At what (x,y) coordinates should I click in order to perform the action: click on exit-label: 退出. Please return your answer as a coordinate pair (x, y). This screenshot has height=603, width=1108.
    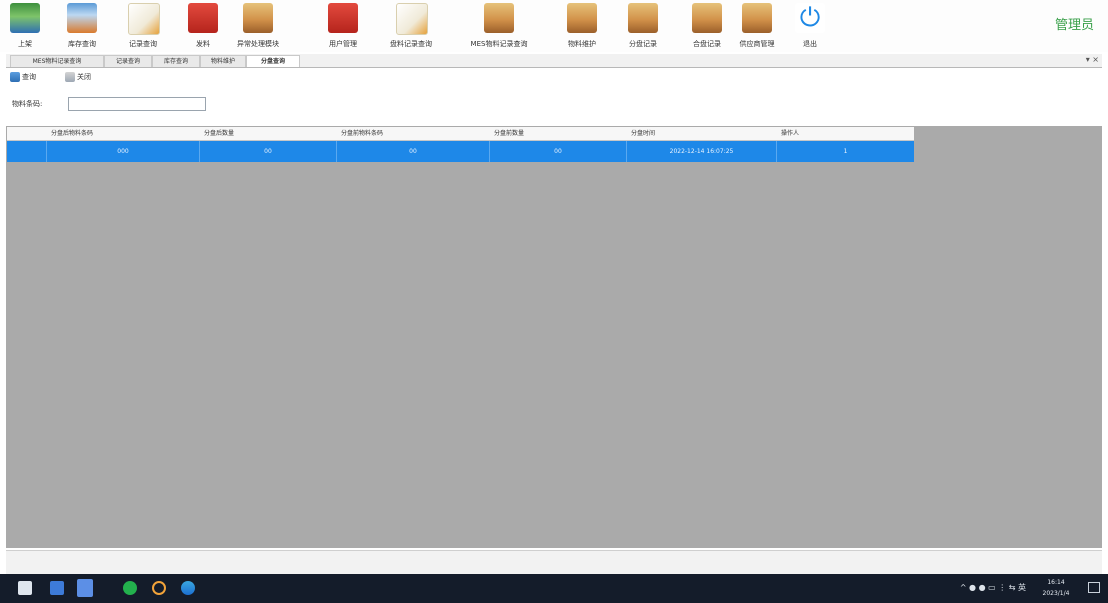
    Looking at the image, I should click on (810, 44).